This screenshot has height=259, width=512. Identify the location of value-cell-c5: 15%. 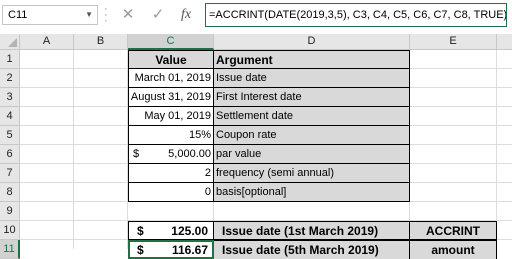
(171, 135).